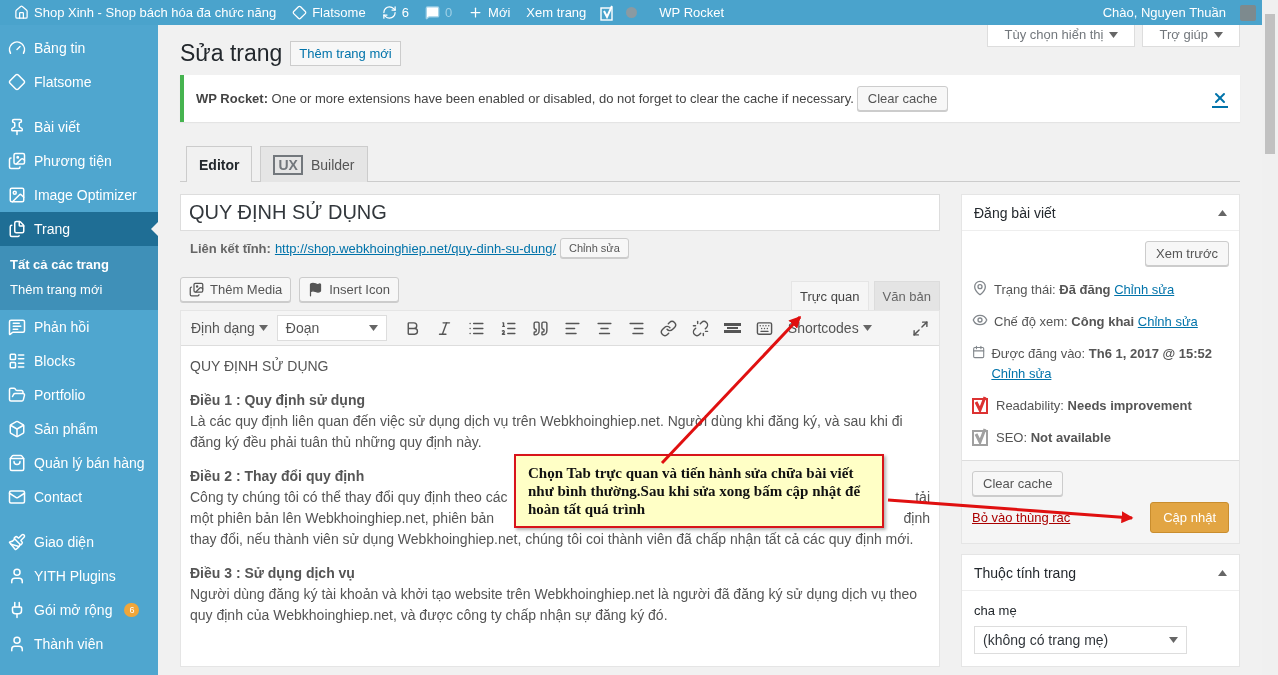  I want to click on notice-text: WP Rocket: One or more extensions have been enabled or disabled, do not forget to clear the cache if necessary., so click(525, 98).